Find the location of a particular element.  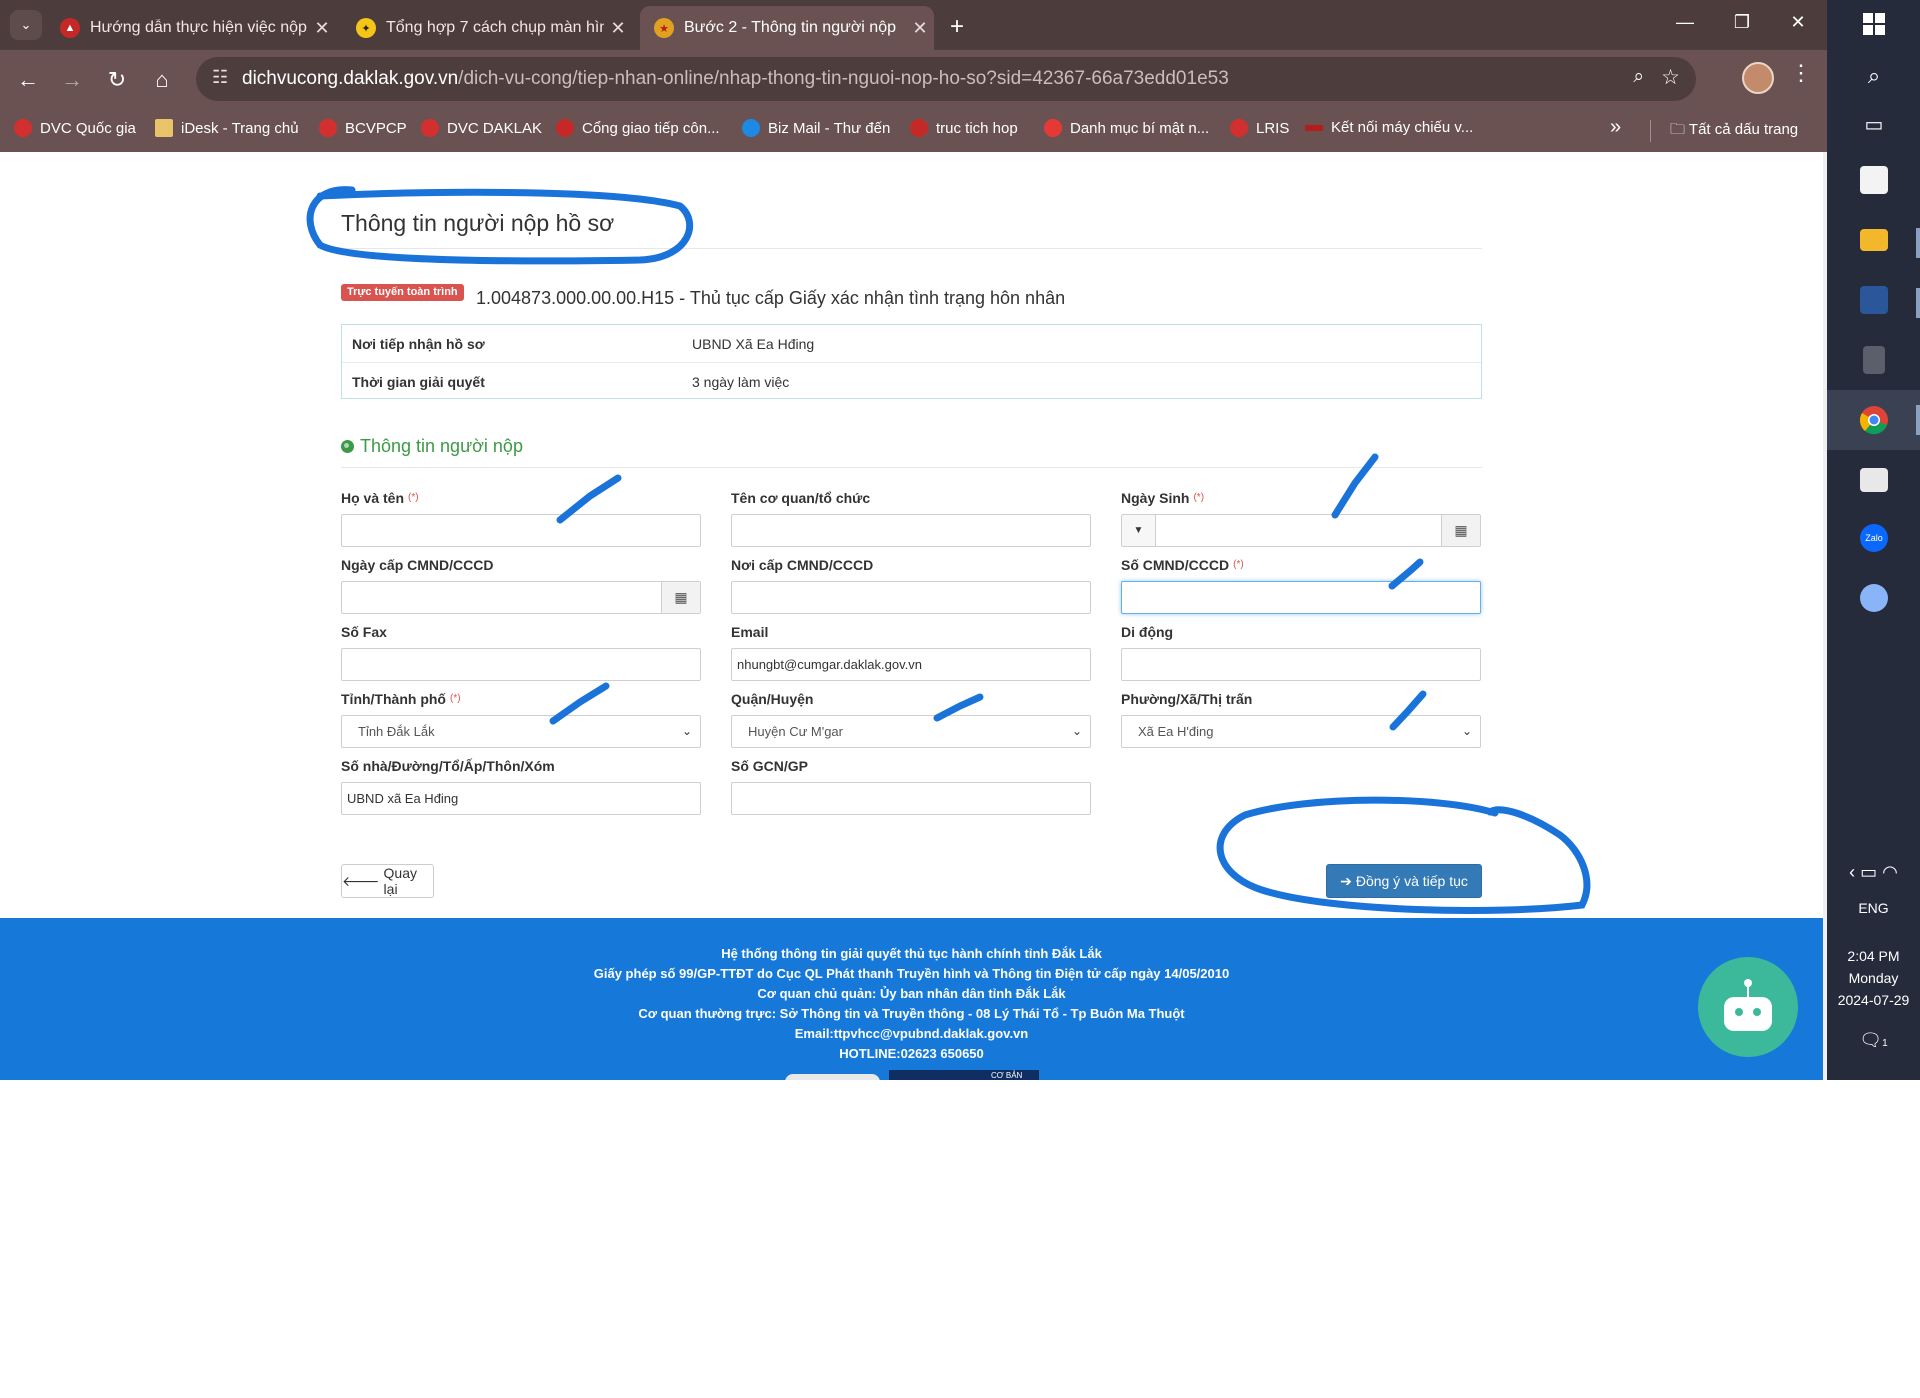

province-select: Tỉnh Đắk Lắk ⌄ is located at coordinates (521, 731).